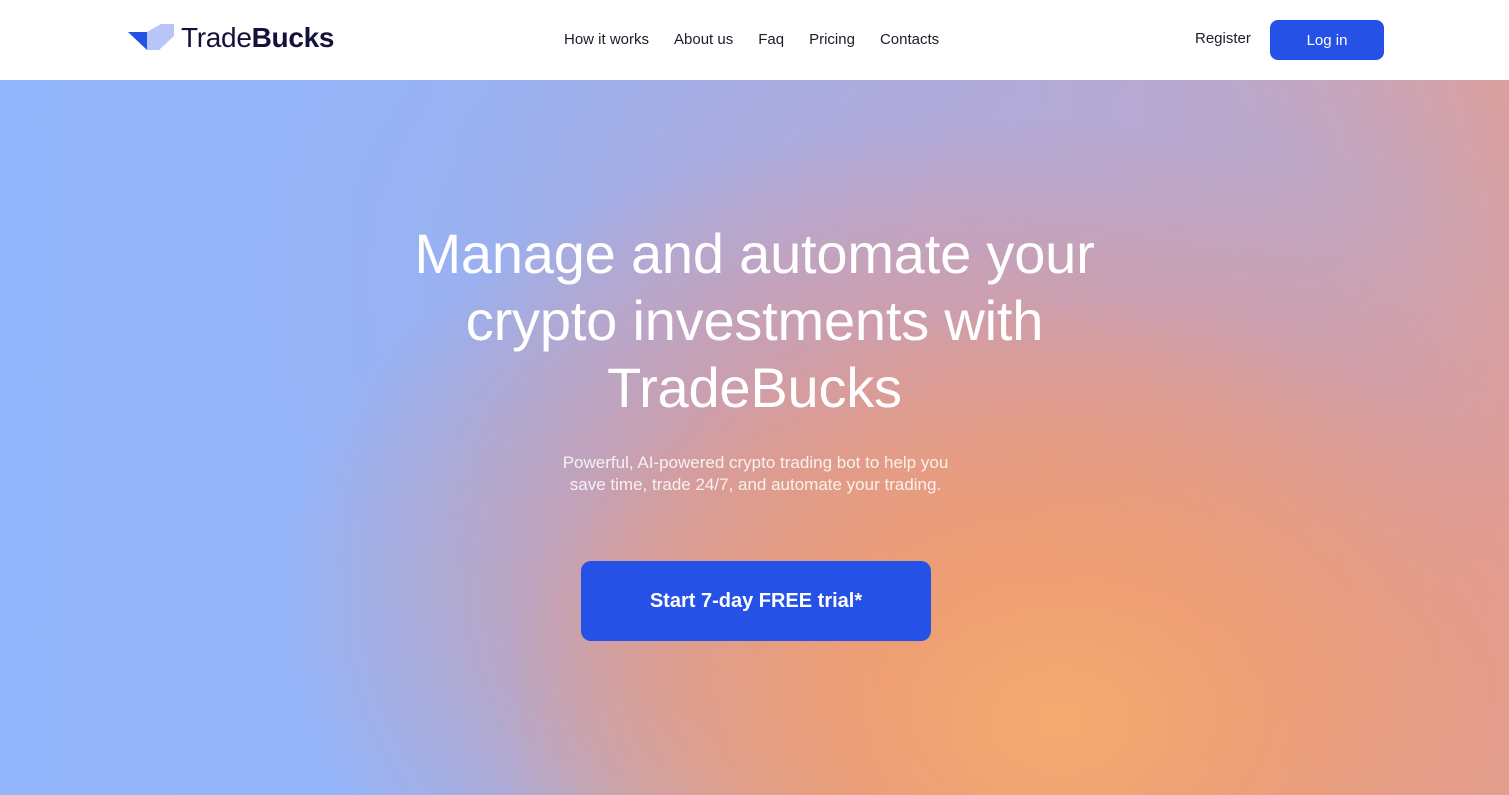 The width and height of the screenshot is (1509, 795). Describe the element at coordinates (756, 601) in the screenshot. I see `start-free-trial-button: Start 7-day FREE trial*` at that location.